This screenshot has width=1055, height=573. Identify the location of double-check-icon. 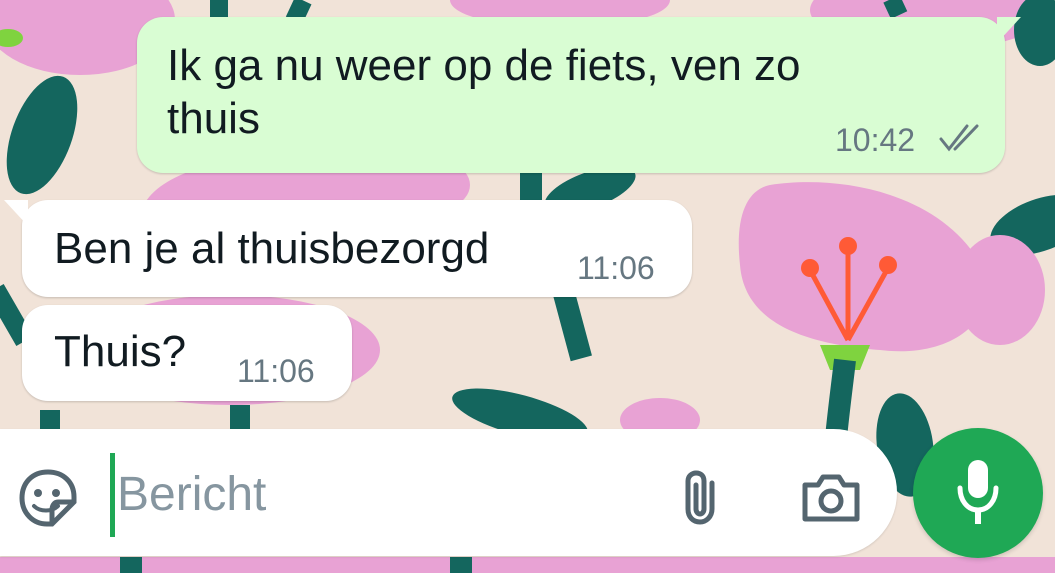
(959, 138).